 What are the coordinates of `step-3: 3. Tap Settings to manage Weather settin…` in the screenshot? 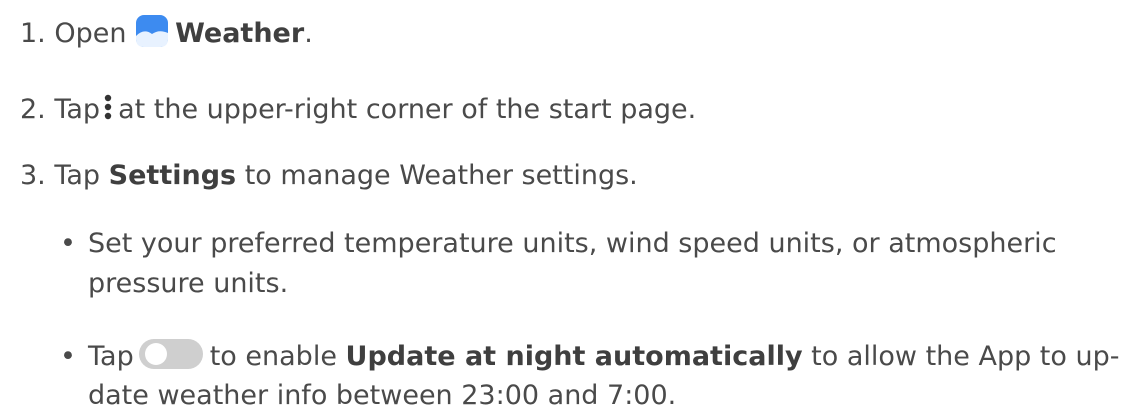 It's located at (329, 176).